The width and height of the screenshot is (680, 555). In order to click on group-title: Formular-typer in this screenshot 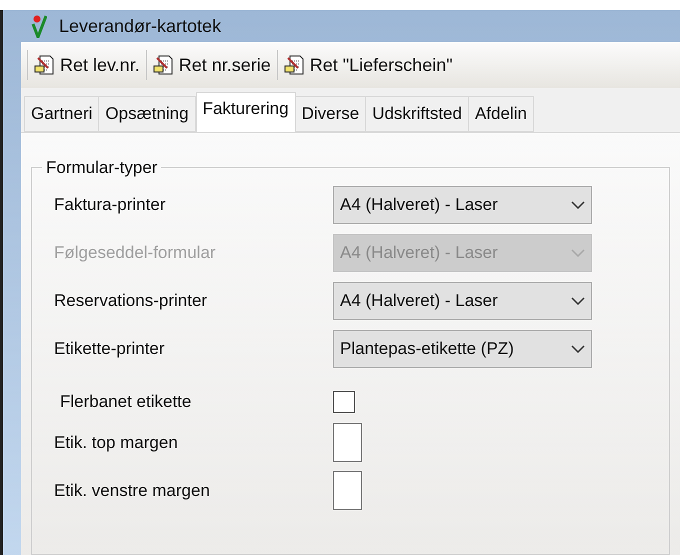, I will do `click(101, 168)`.